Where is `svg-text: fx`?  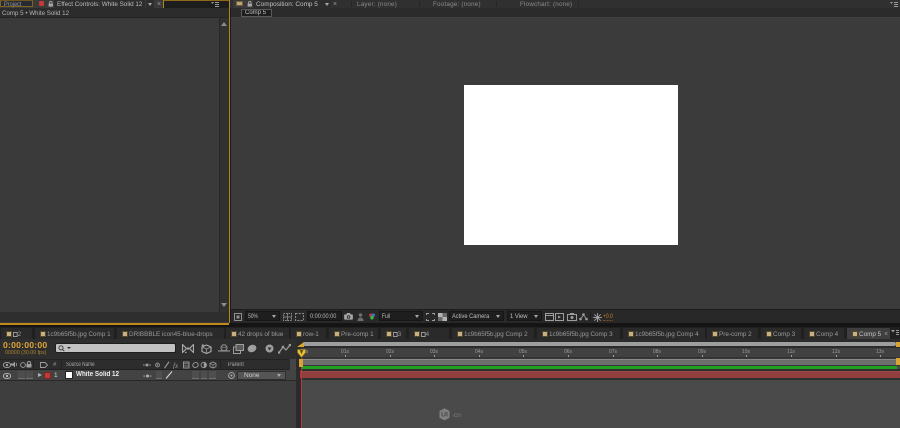
svg-text: fx is located at coordinates (176, 364).